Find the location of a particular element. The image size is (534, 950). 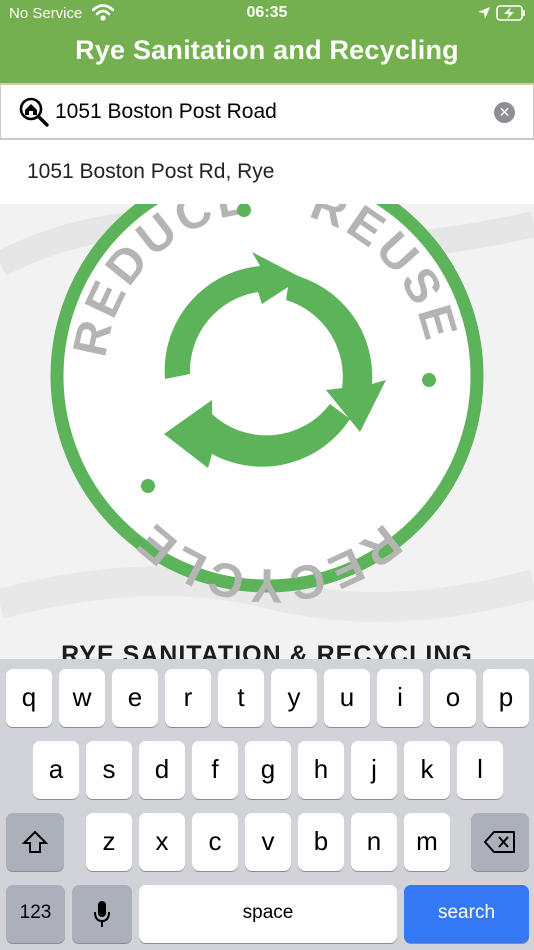

key-d: d is located at coordinates (162, 770).